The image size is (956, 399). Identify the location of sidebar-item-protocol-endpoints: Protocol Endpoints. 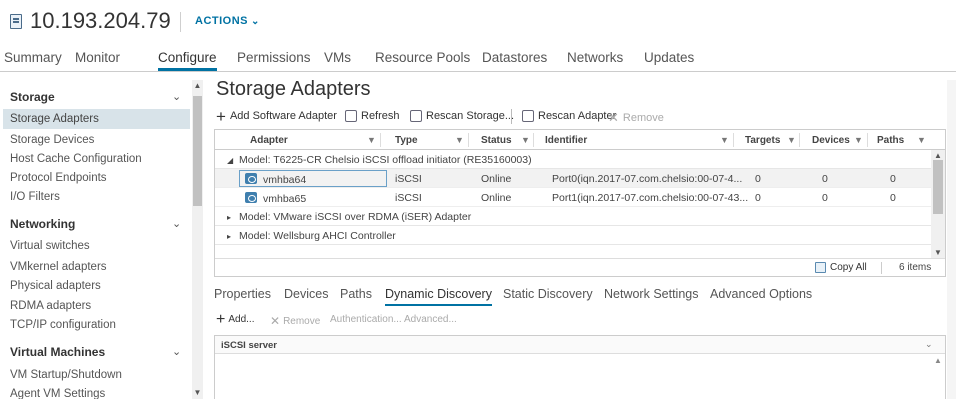
(58, 178).